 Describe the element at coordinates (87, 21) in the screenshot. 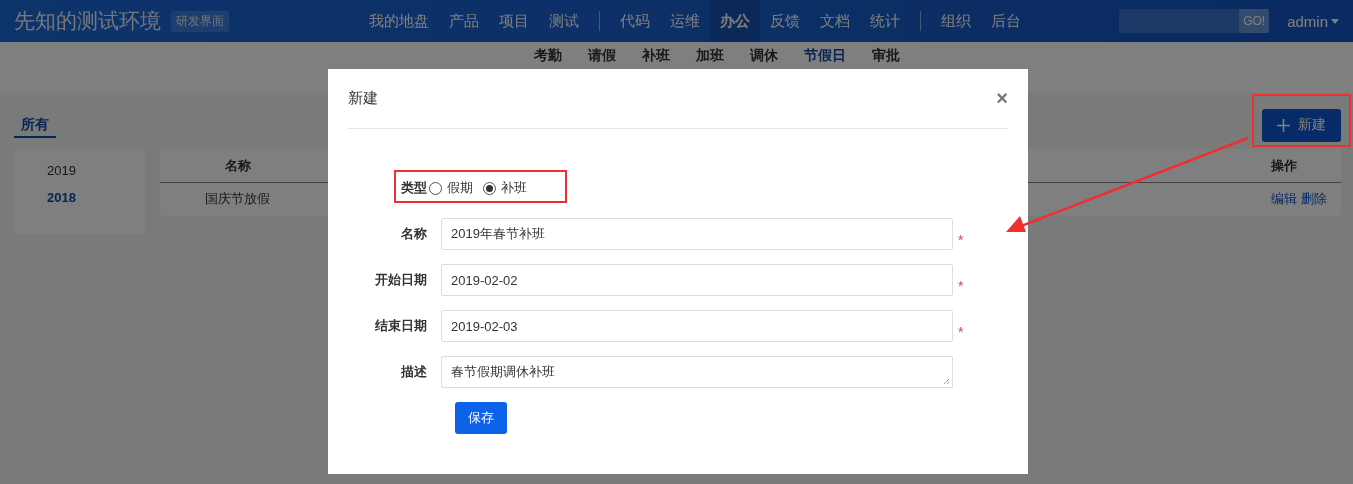

I see `brand-title: 先知的测试环境` at that location.